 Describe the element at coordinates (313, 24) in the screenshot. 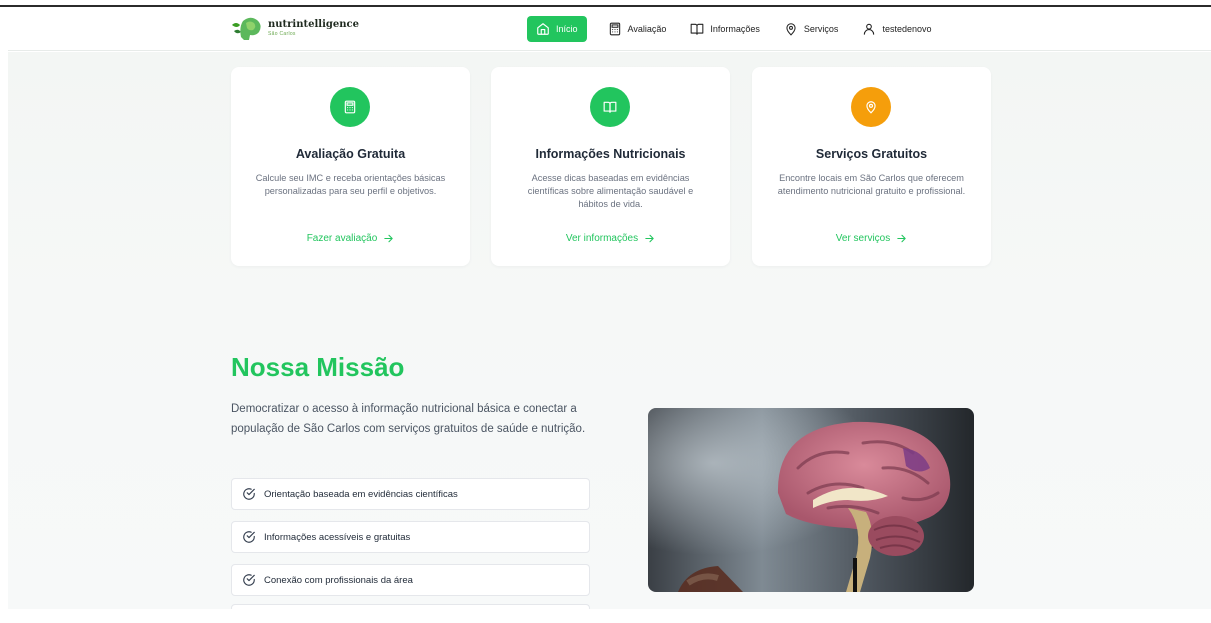

I see `logo-title: nutrintelligence` at that location.